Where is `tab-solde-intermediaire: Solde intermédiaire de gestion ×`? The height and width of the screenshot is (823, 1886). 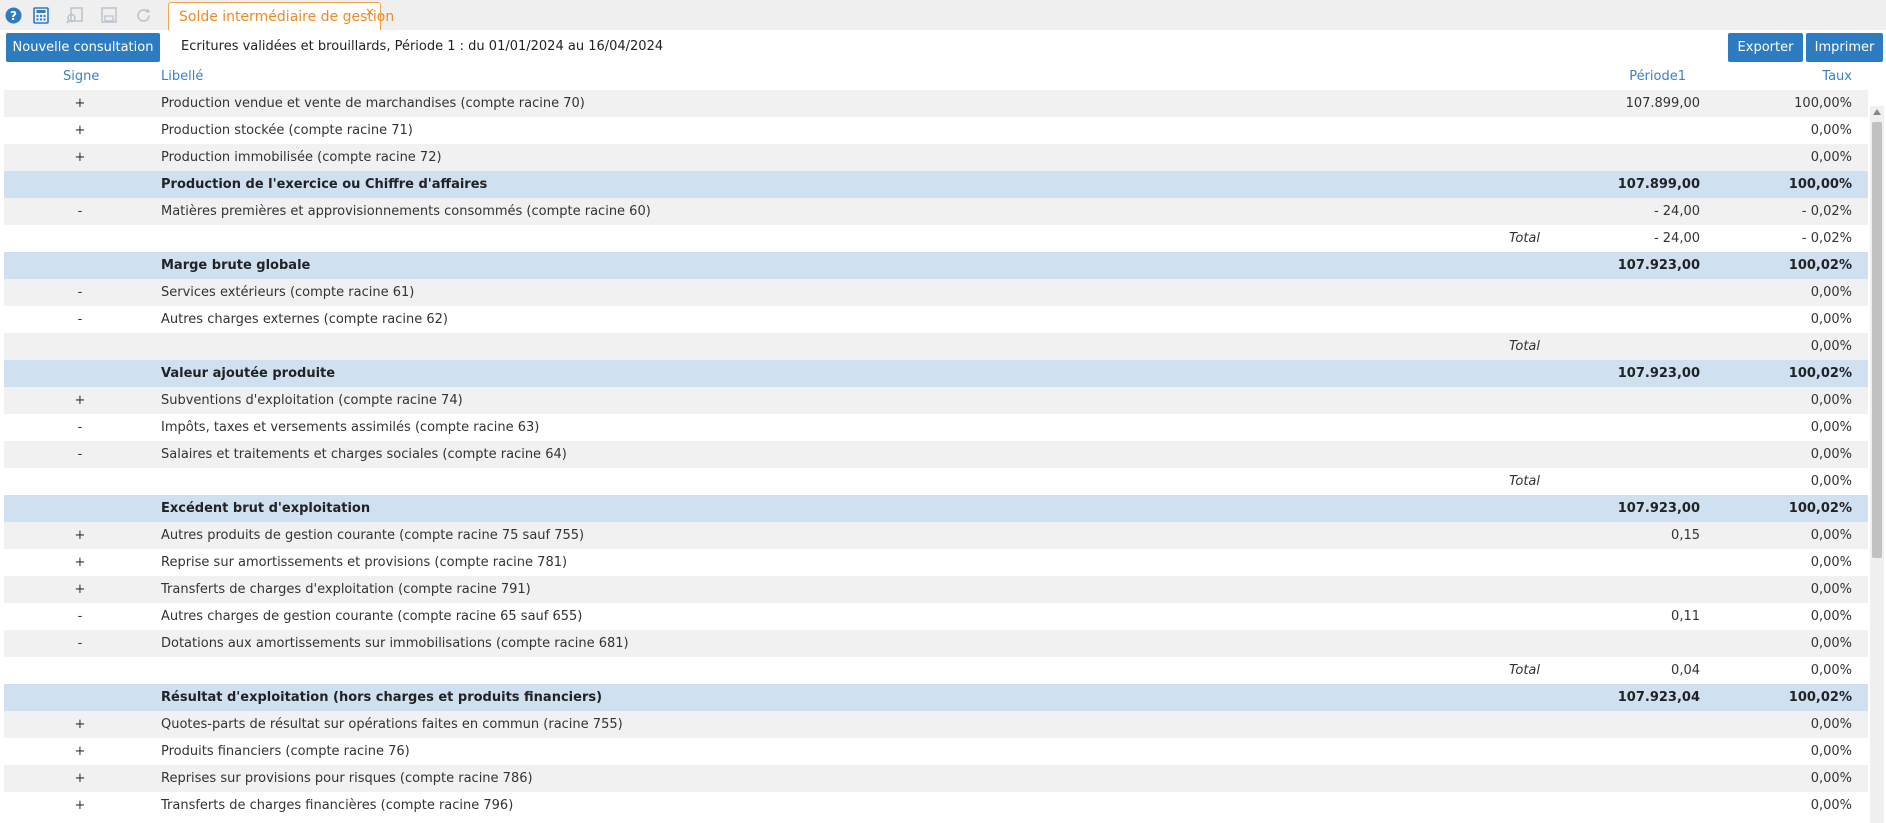 tab-solde-intermediaire: Solde intermédiaire de gestion × is located at coordinates (281, 16).